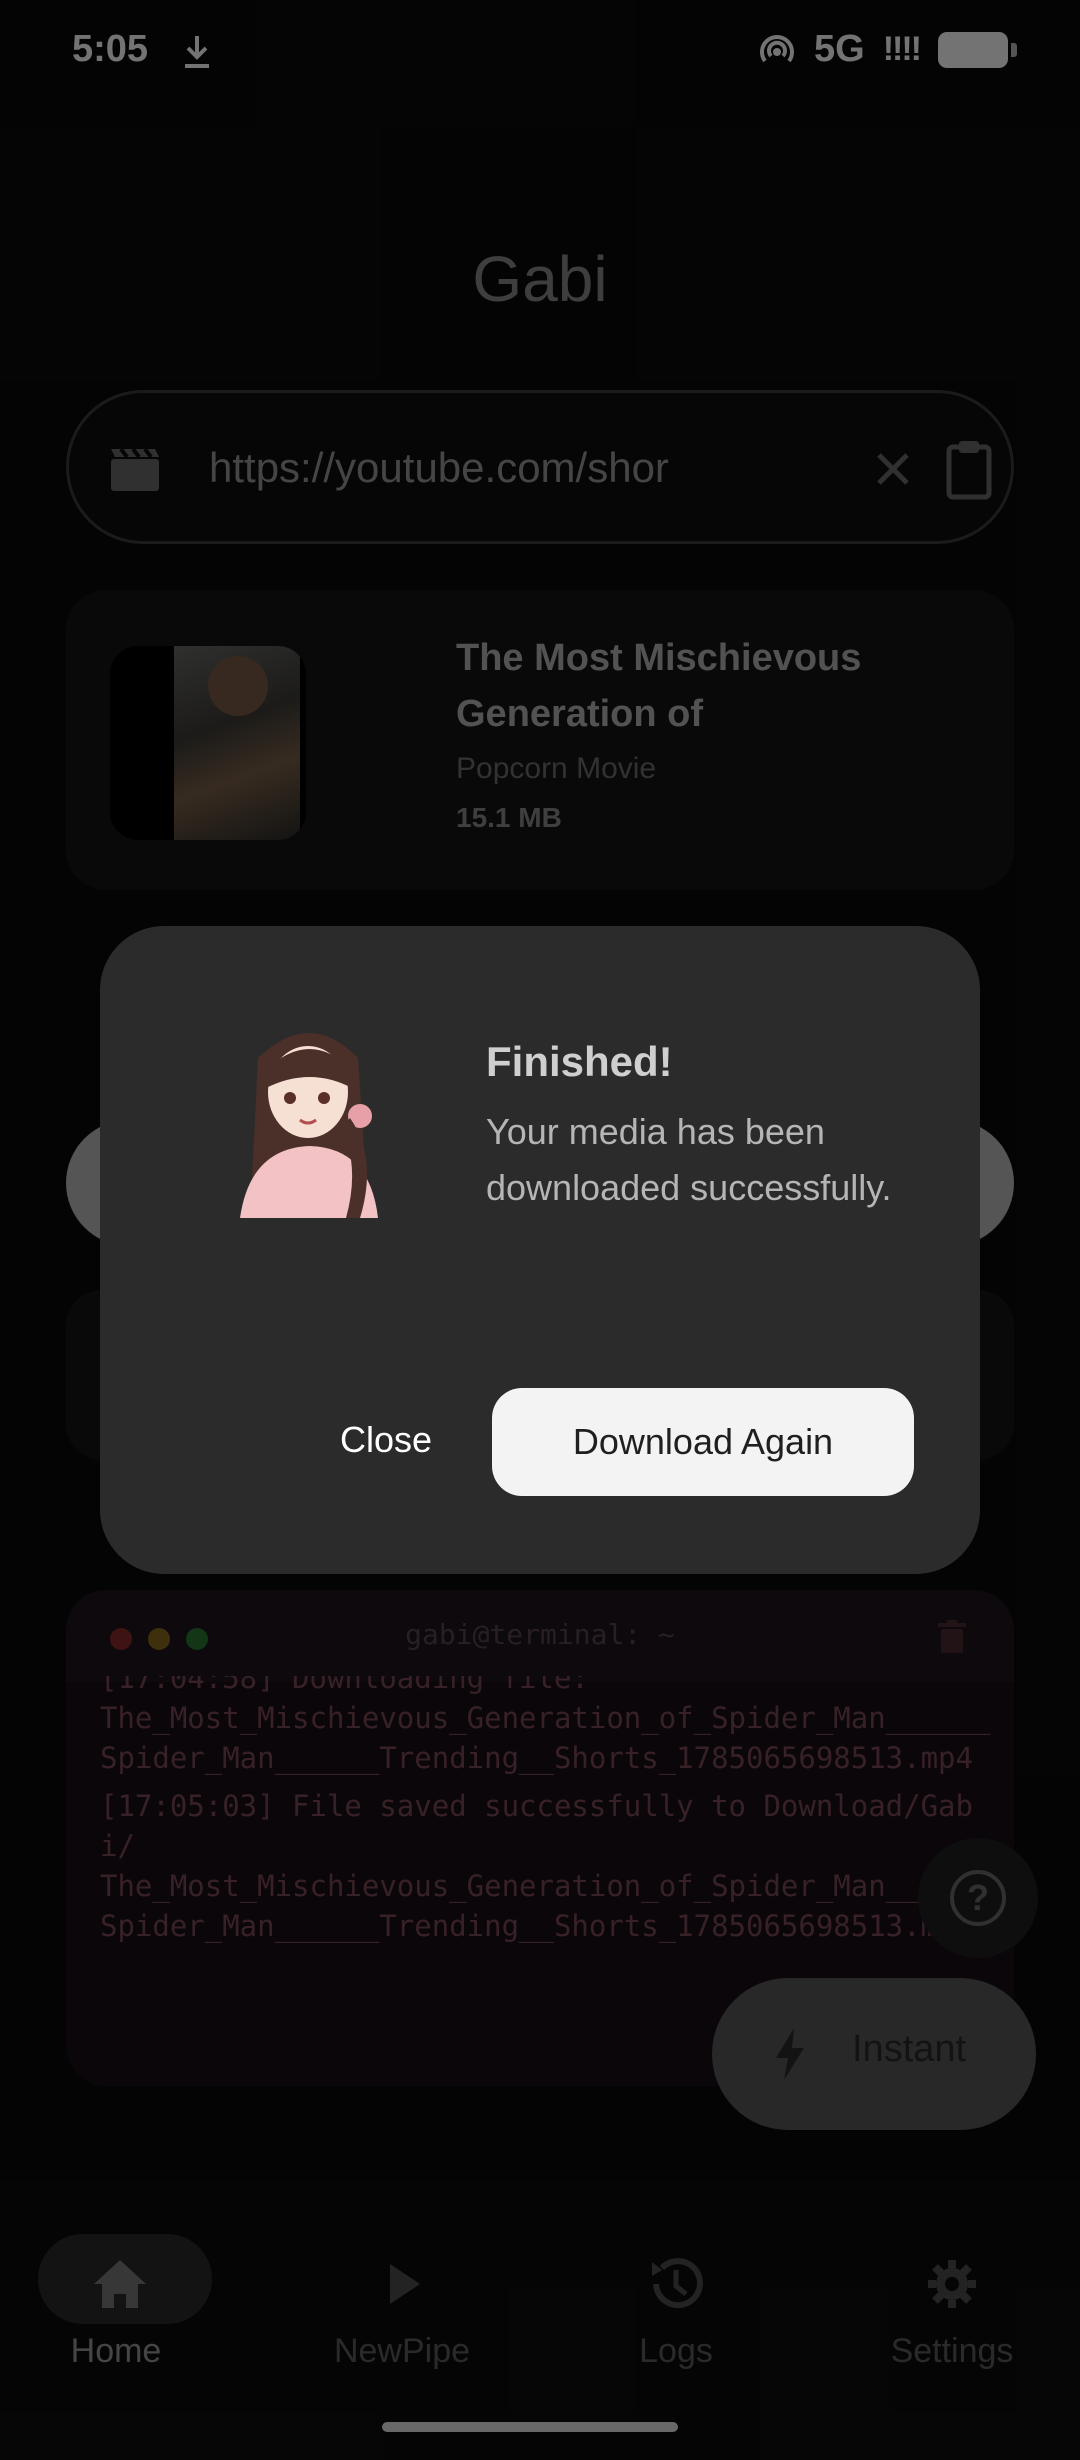  What do you see at coordinates (977, 49) in the screenshot?
I see `battery-icon` at bounding box center [977, 49].